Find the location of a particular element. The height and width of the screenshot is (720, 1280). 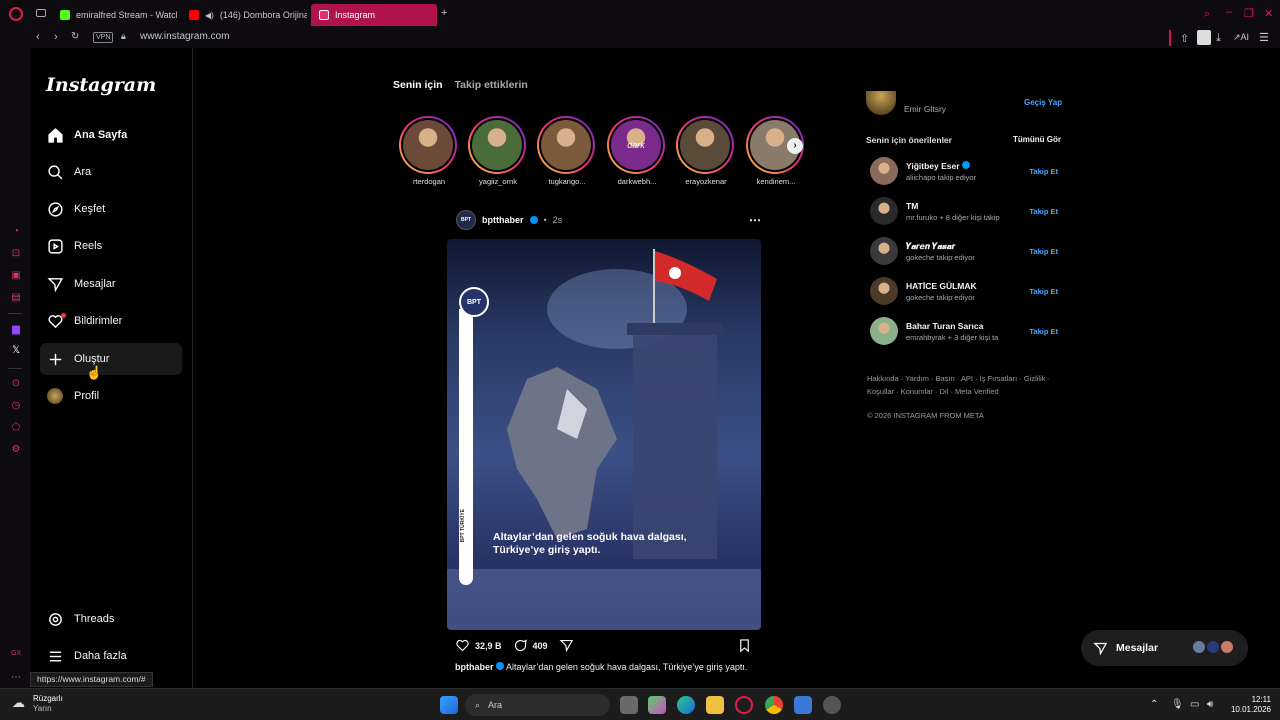

opera-gx-taskbar-icon is located at coordinates (744, 705).